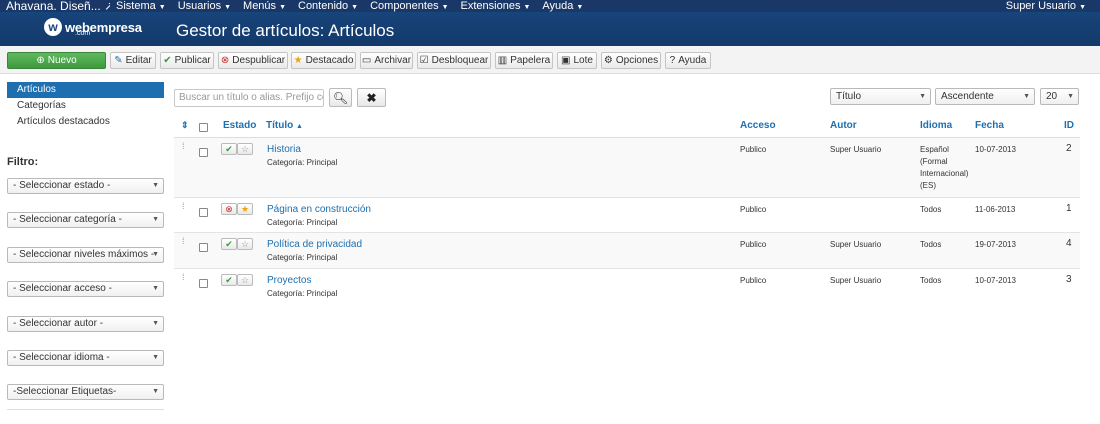  What do you see at coordinates (322, 162) in the screenshot?
I see `category-name: Principal` at bounding box center [322, 162].